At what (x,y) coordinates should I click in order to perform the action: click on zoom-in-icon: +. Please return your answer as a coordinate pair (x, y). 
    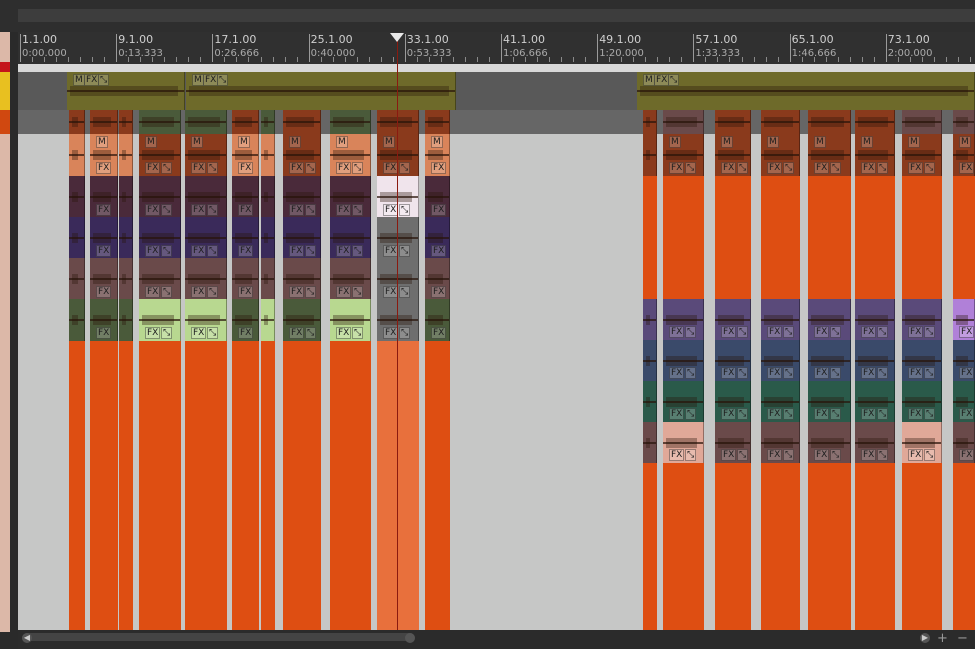
    Looking at the image, I should click on (942, 638).